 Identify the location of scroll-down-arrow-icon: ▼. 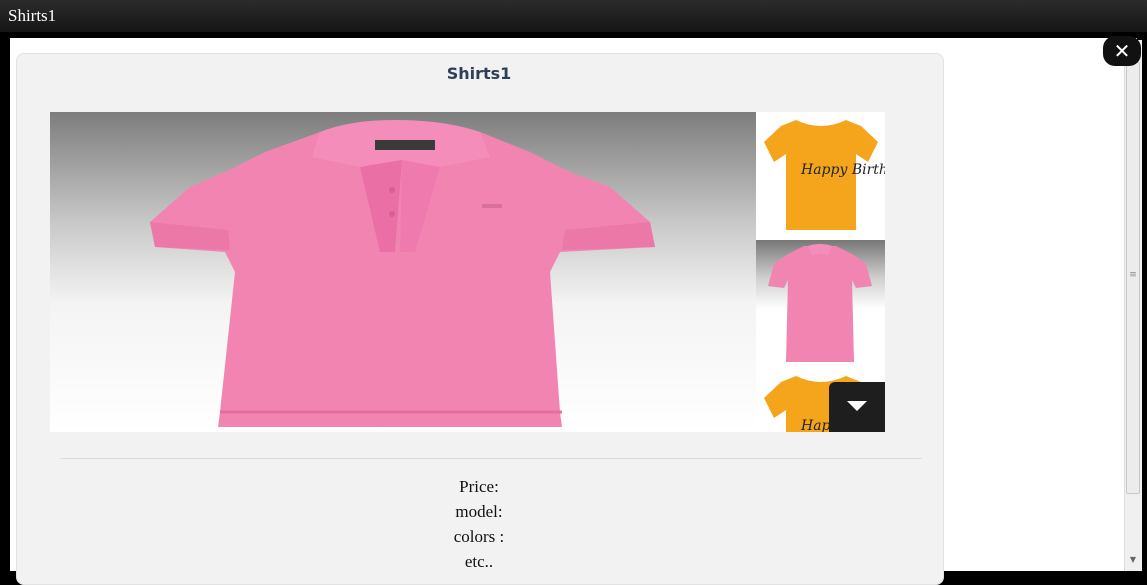
(1133, 562).